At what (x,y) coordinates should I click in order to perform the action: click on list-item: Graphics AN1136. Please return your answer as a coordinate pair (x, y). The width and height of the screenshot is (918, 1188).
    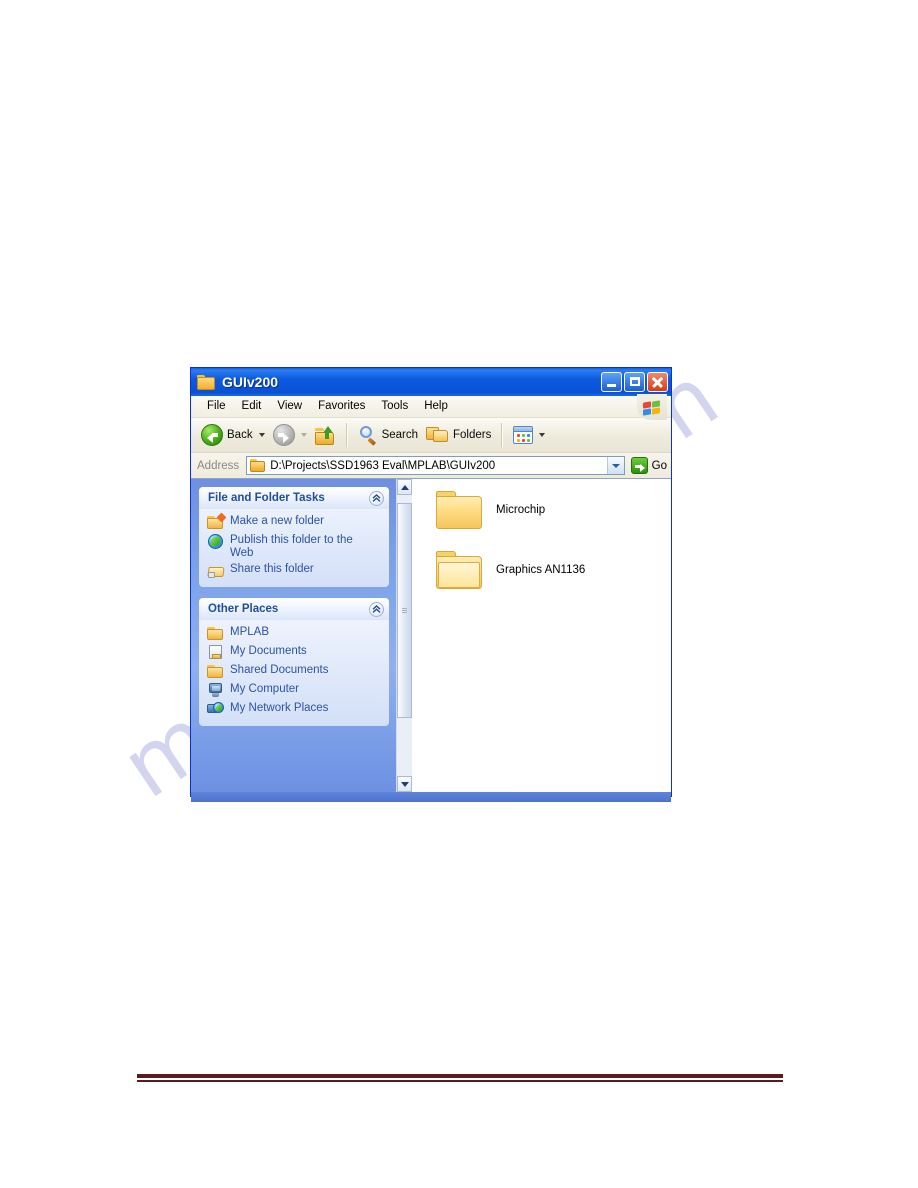
    Looking at the image, I should click on (553, 570).